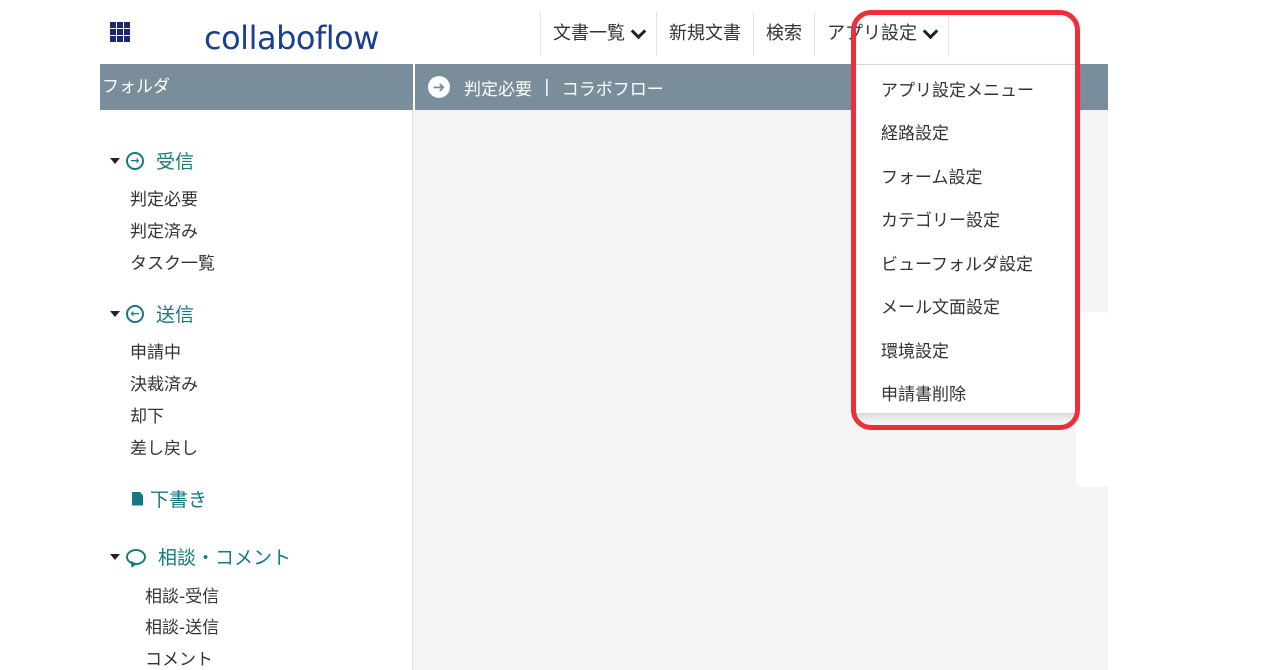 The image size is (1280, 670). Describe the element at coordinates (291, 38) in the screenshot. I see `logo: collaboflow` at that location.